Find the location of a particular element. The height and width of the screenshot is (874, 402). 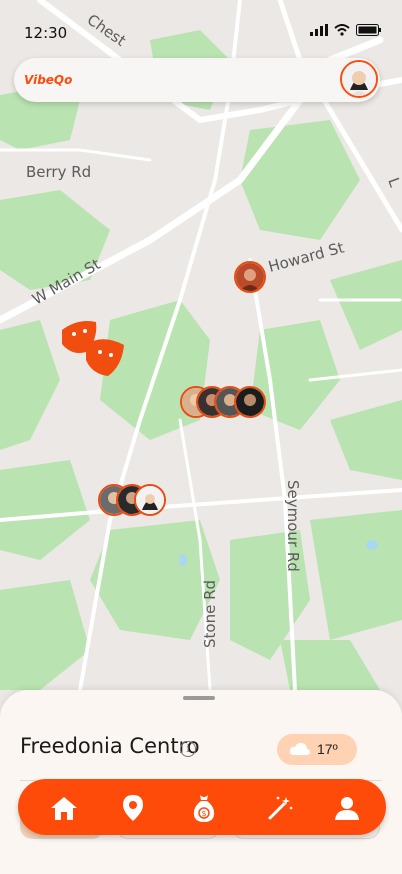

wifi-icon is located at coordinates (342, 30).